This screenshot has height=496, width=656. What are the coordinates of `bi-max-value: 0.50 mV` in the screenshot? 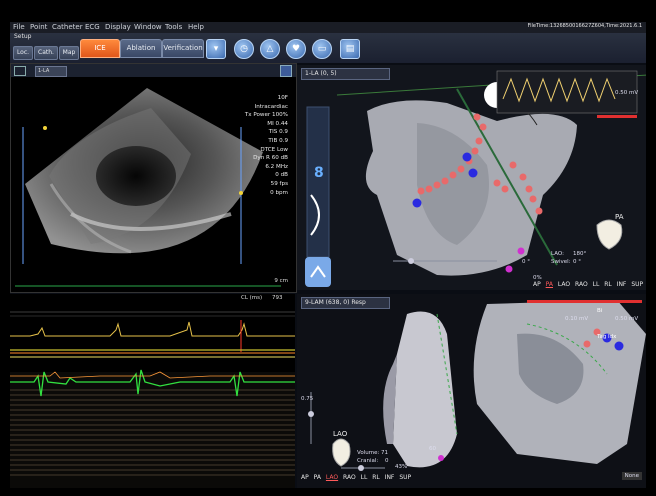 It's located at (627, 319).